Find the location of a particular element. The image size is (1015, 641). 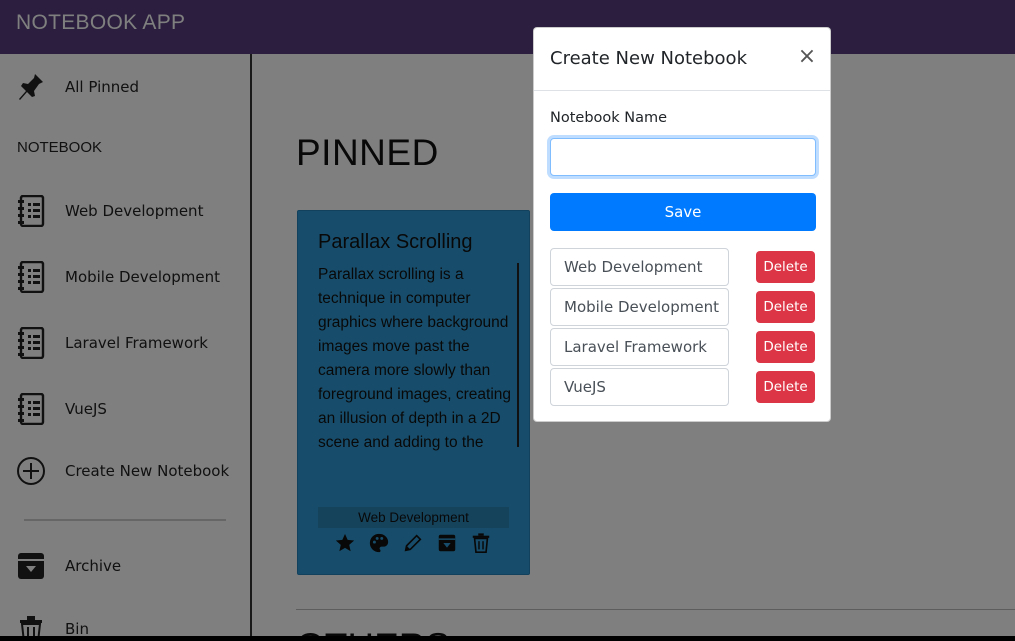

notebook-row: Mobile Development Delete is located at coordinates (683, 307).